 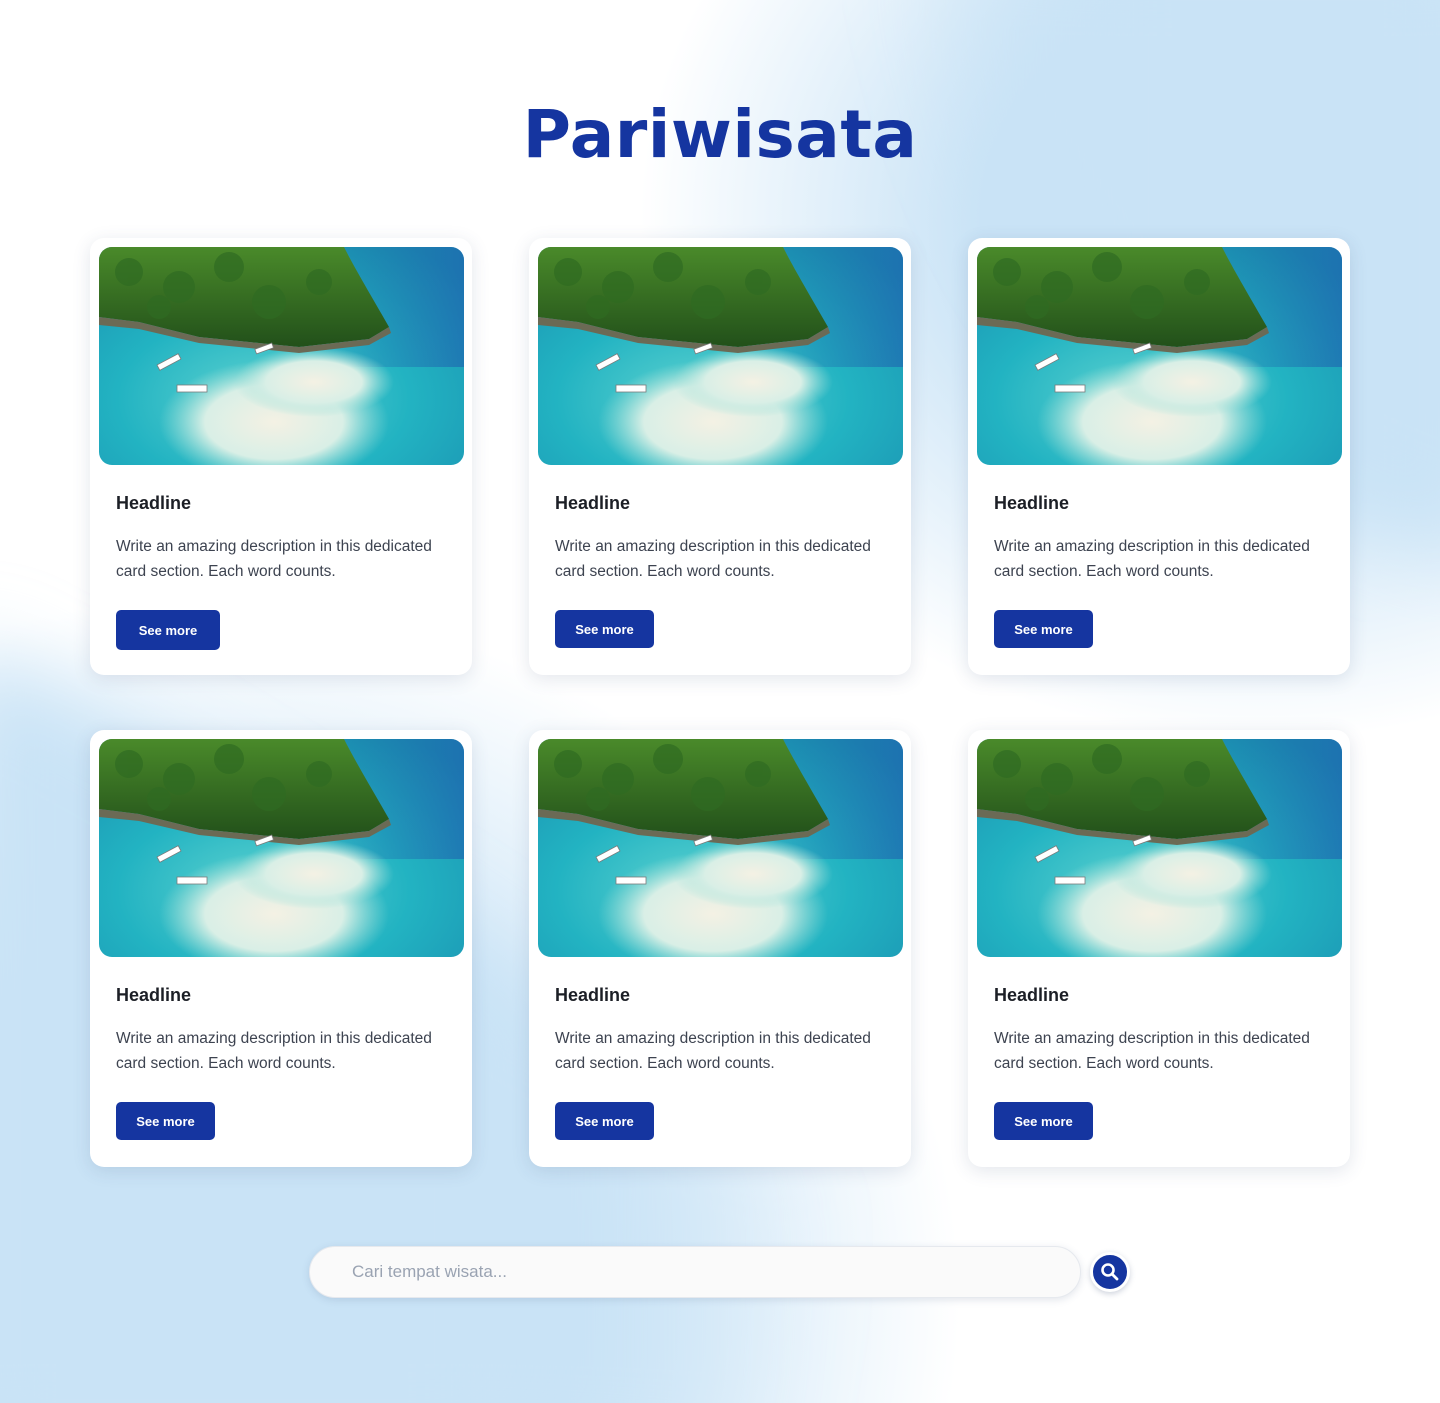 I want to click on search-button, so click(x=1110, y=1272).